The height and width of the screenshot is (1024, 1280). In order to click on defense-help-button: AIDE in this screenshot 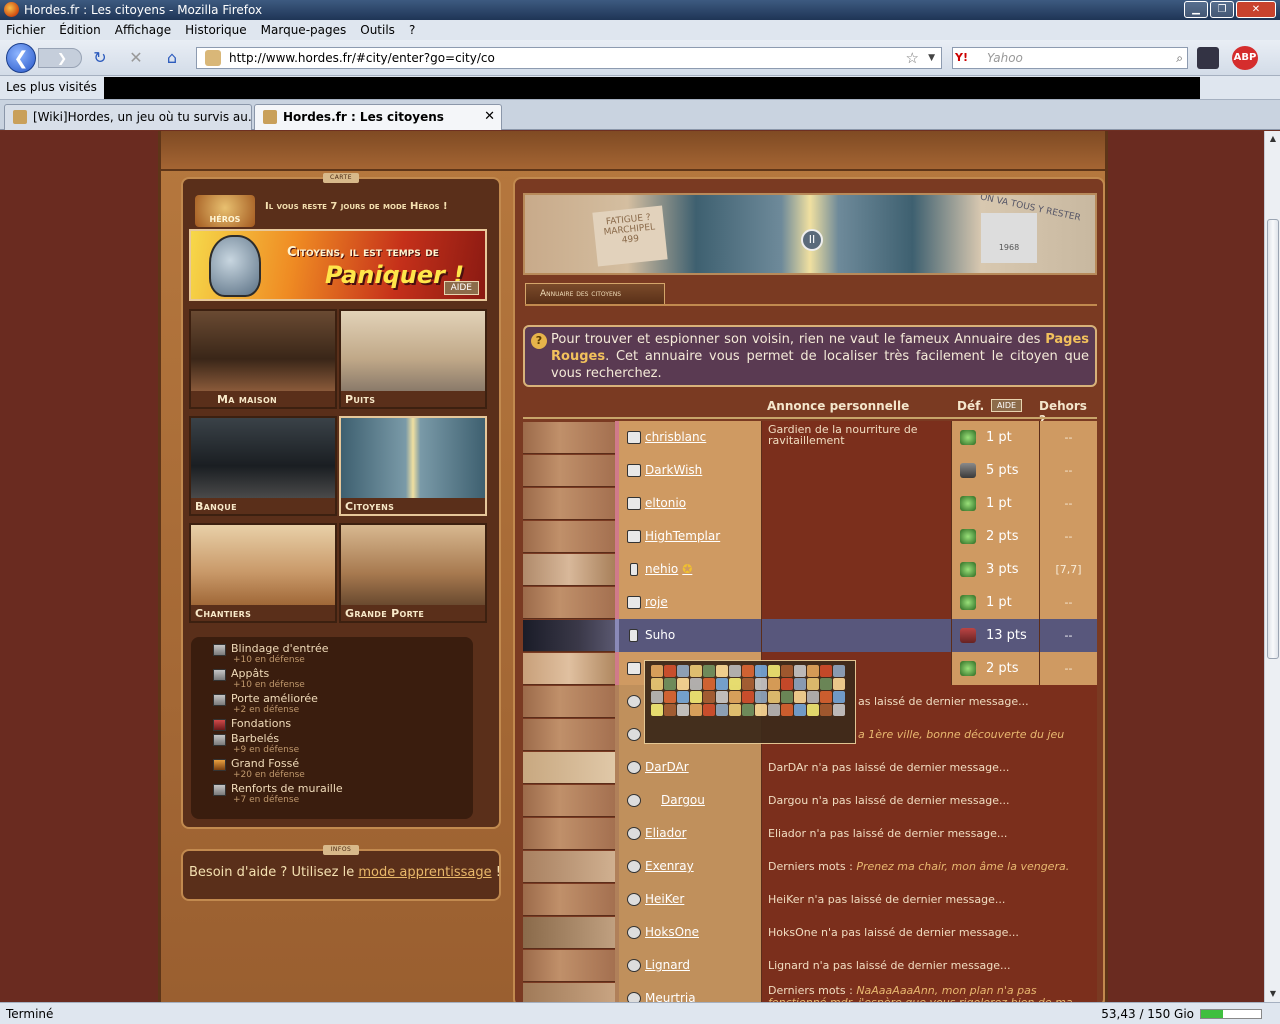, I will do `click(1007, 405)`.